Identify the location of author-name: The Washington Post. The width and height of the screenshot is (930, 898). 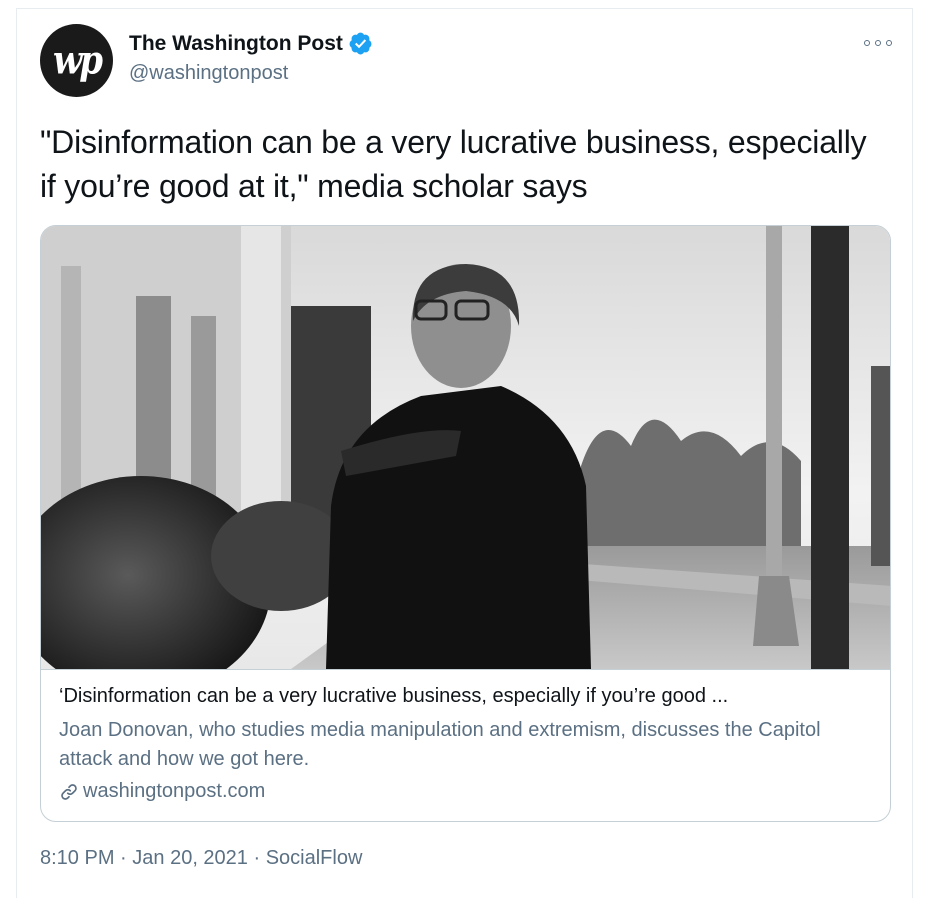
(236, 44).